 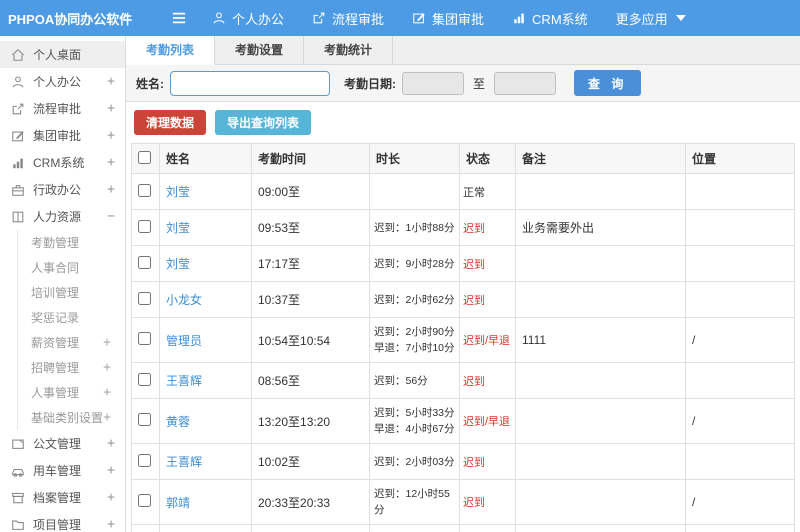 I want to click on sidebar-subitem-reward-punishment: 奖惩记录, so click(x=71, y=317).